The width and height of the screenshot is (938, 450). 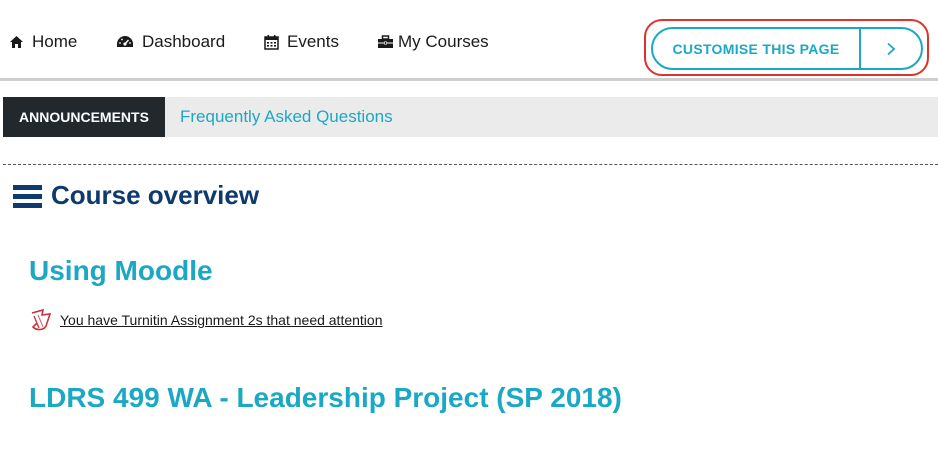 I want to click on nav-home: Home, so click(x=43, y=42).